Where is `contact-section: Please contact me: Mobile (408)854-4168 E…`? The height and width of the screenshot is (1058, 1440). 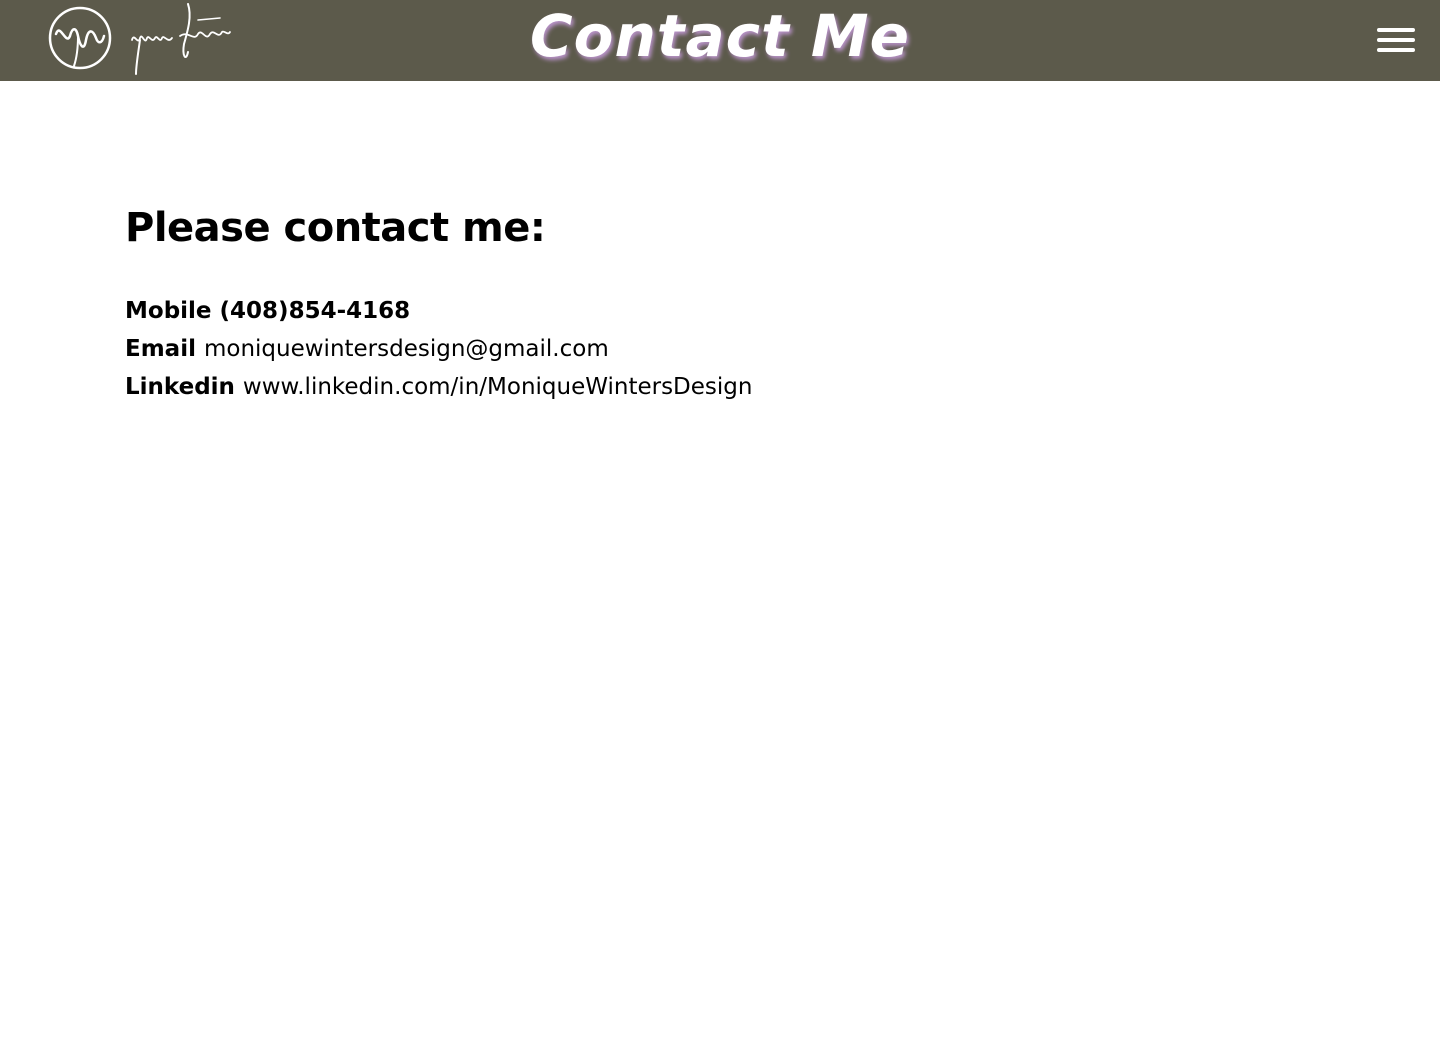
contact-section: Please contact me: Mobile (408)854-4168 E… is located at coordinates (438, 303).